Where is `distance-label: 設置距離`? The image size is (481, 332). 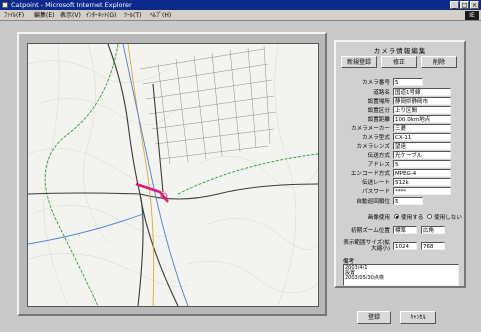 distance-label: 設置距離 is located at coordinates (378, 120).